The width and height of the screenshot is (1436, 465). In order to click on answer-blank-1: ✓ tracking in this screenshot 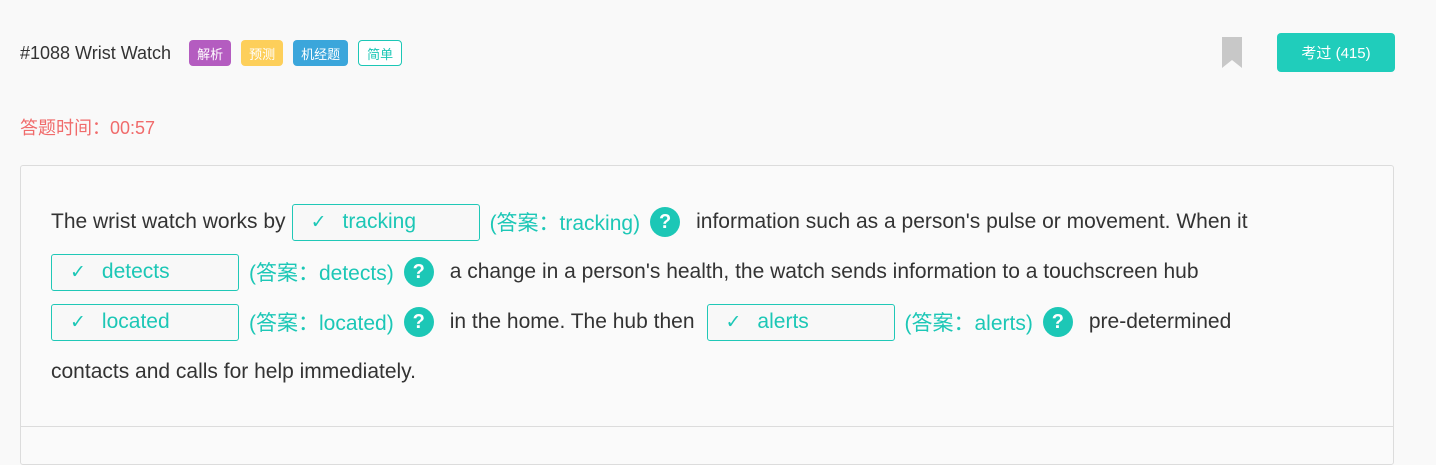, I will do `click(385, 222)`.